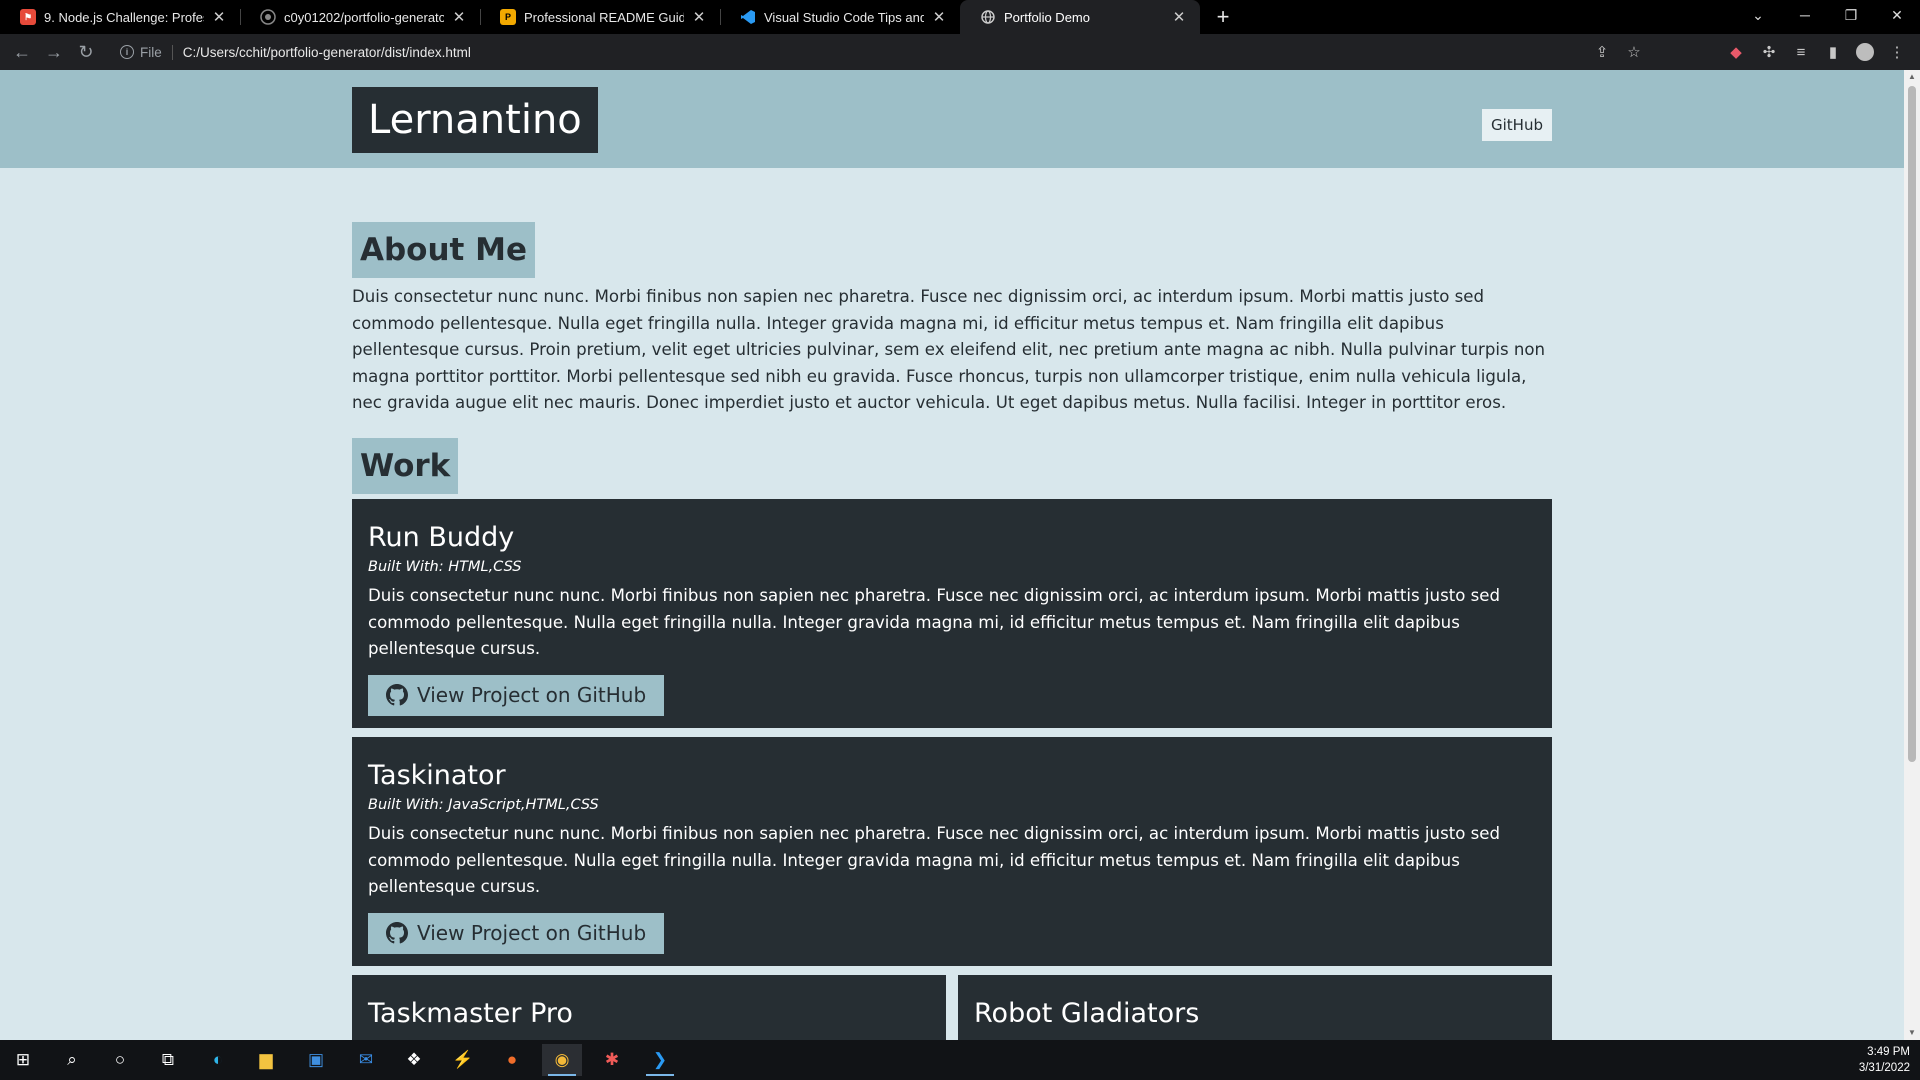 This screenshot has width=1920, height=1080. I want to click on new-tab-button: +, so click(1223, 17).